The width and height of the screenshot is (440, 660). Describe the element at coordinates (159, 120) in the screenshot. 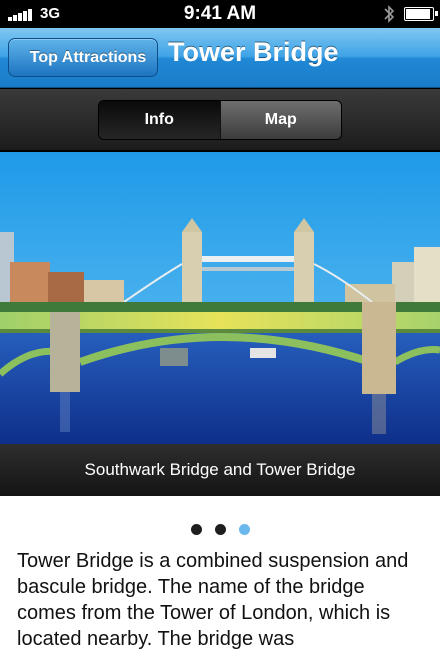

I see `segment-info: Info` at that location.